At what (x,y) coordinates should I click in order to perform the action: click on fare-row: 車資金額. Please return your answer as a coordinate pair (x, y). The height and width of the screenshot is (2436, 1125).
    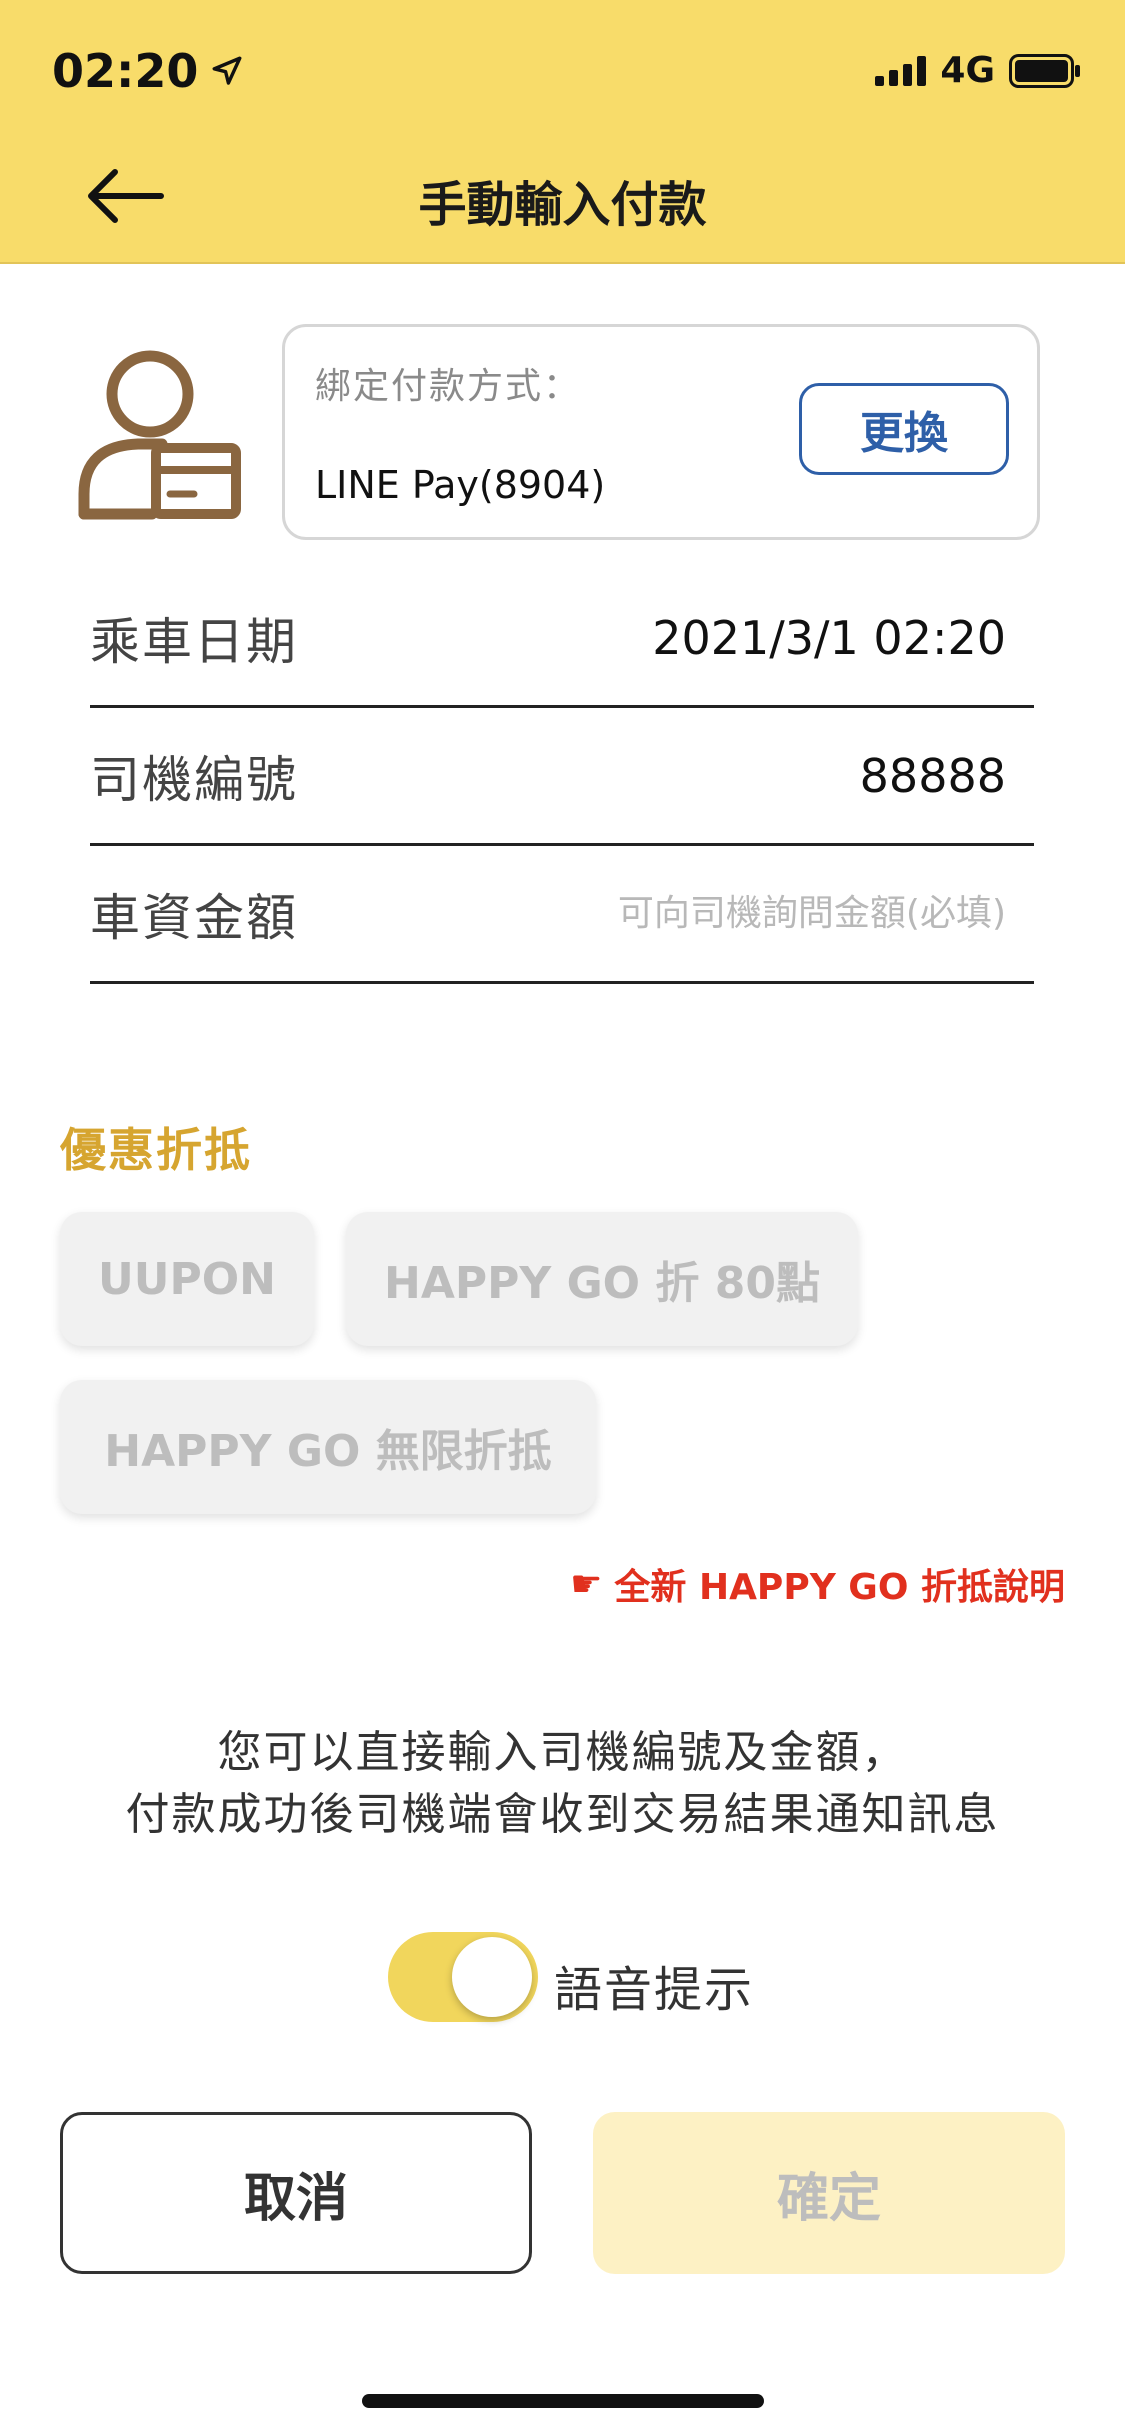
    Looking at the image, I should click on (562, 915).